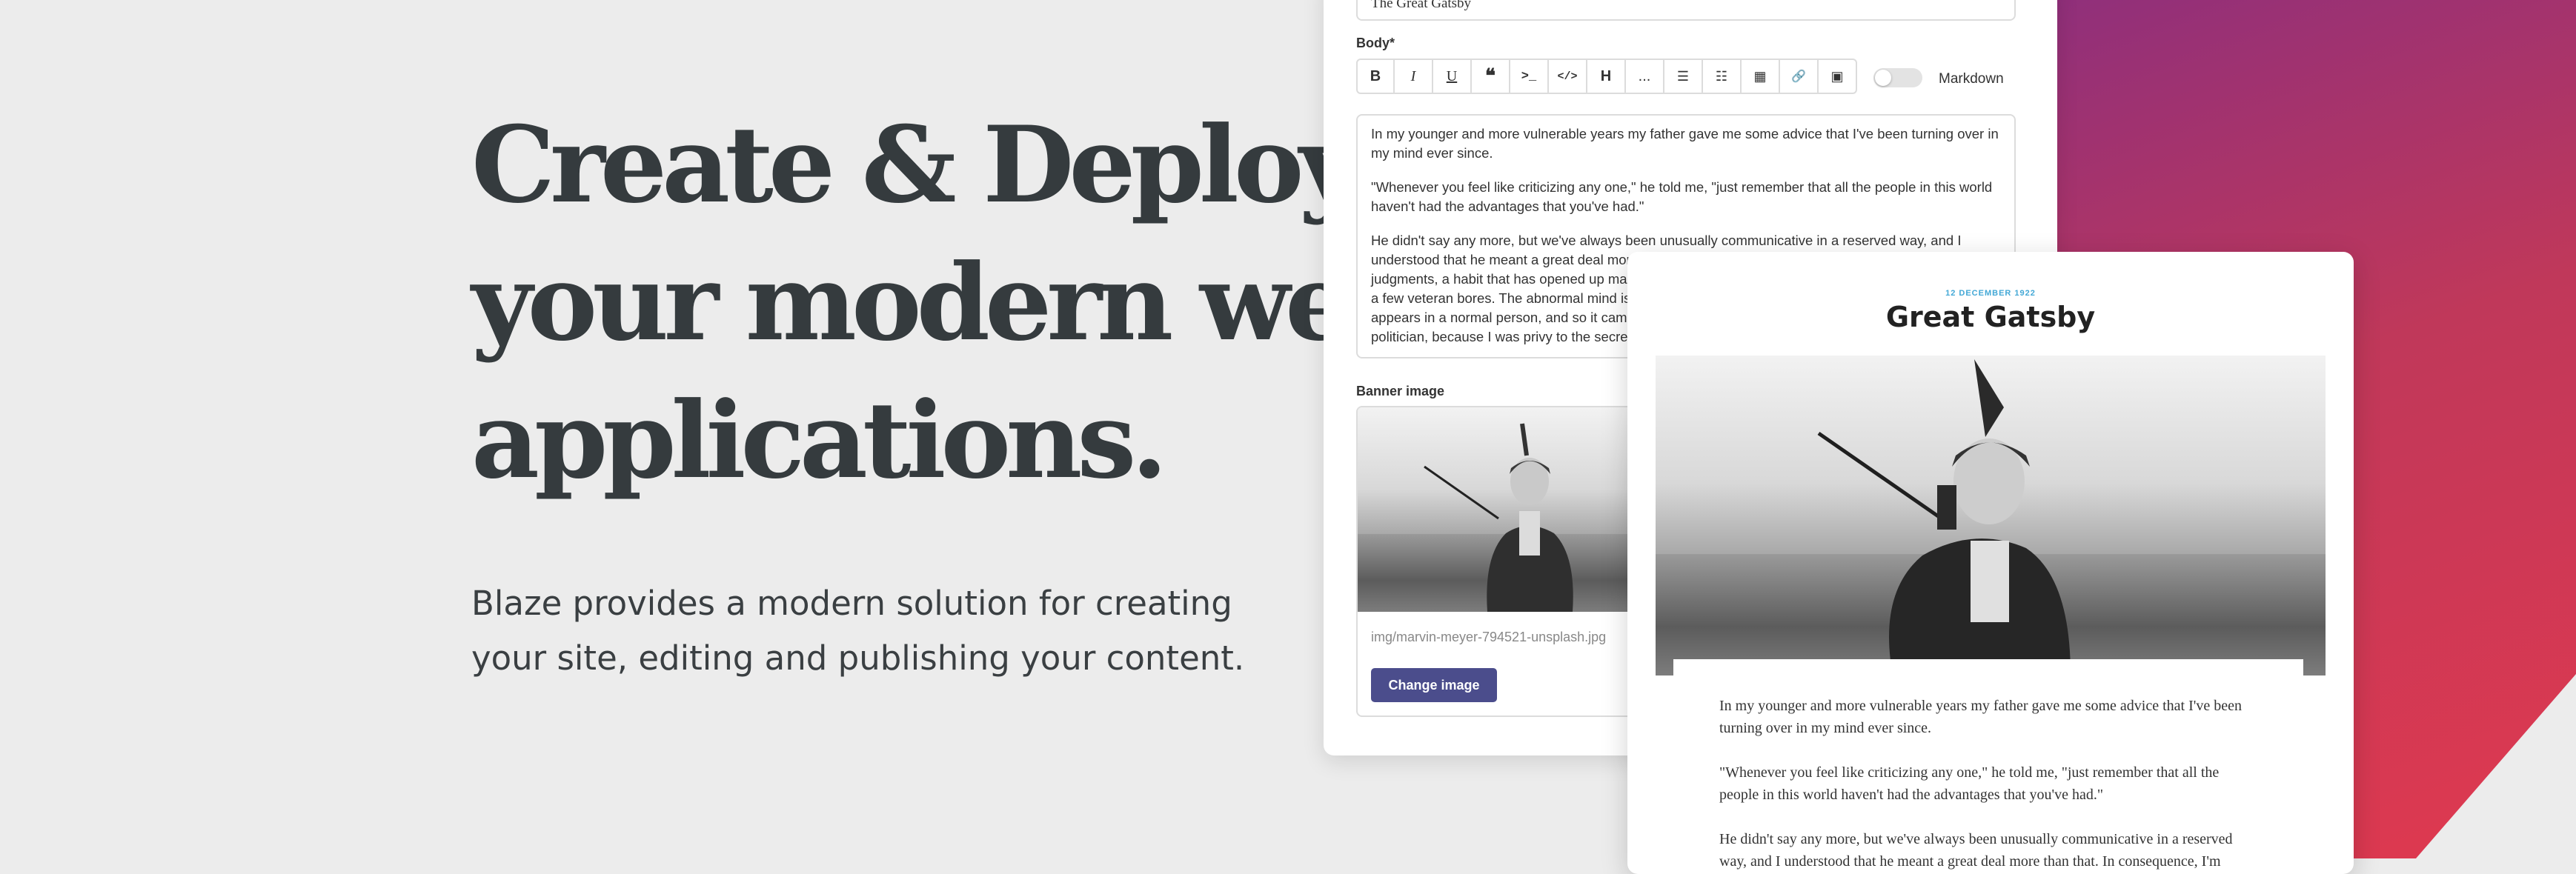 Image resolution: width=2576 pixels, height=874 pixels. I want to click on hero-title-line: Create & Deploy, so click(915, 165).